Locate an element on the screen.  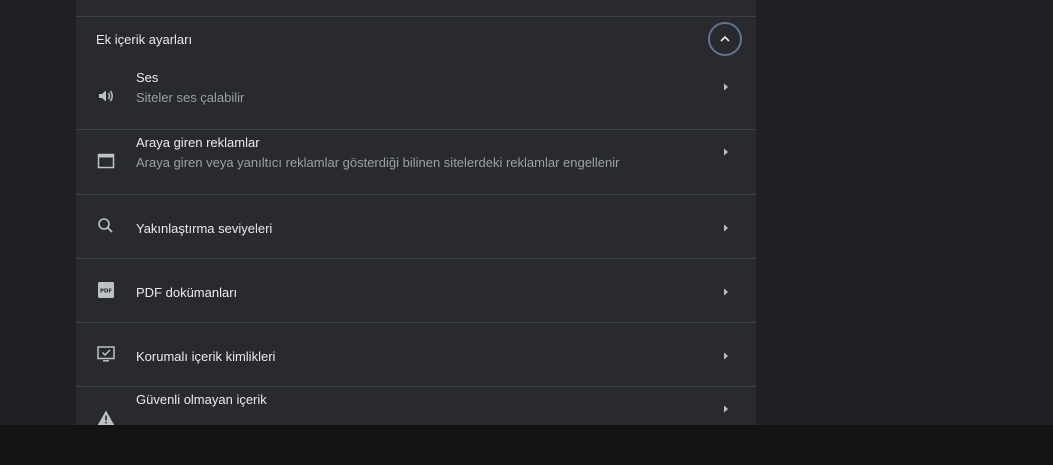
collapse-button is located at coordinates (725, 39).